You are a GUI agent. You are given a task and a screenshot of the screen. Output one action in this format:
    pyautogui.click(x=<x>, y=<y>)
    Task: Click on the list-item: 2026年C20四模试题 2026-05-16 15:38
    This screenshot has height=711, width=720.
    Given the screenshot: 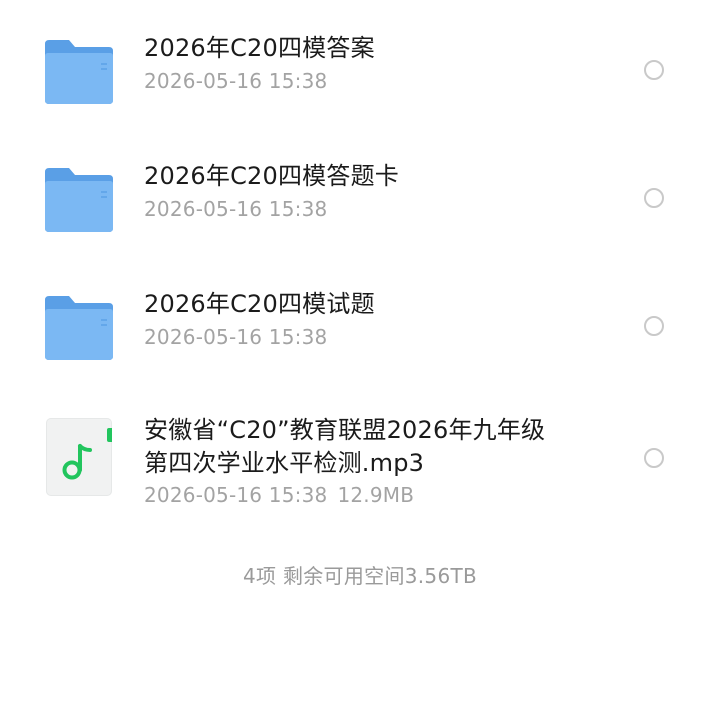 What is the action you would take?
    pyautogui.click(x=360, y=328)
    